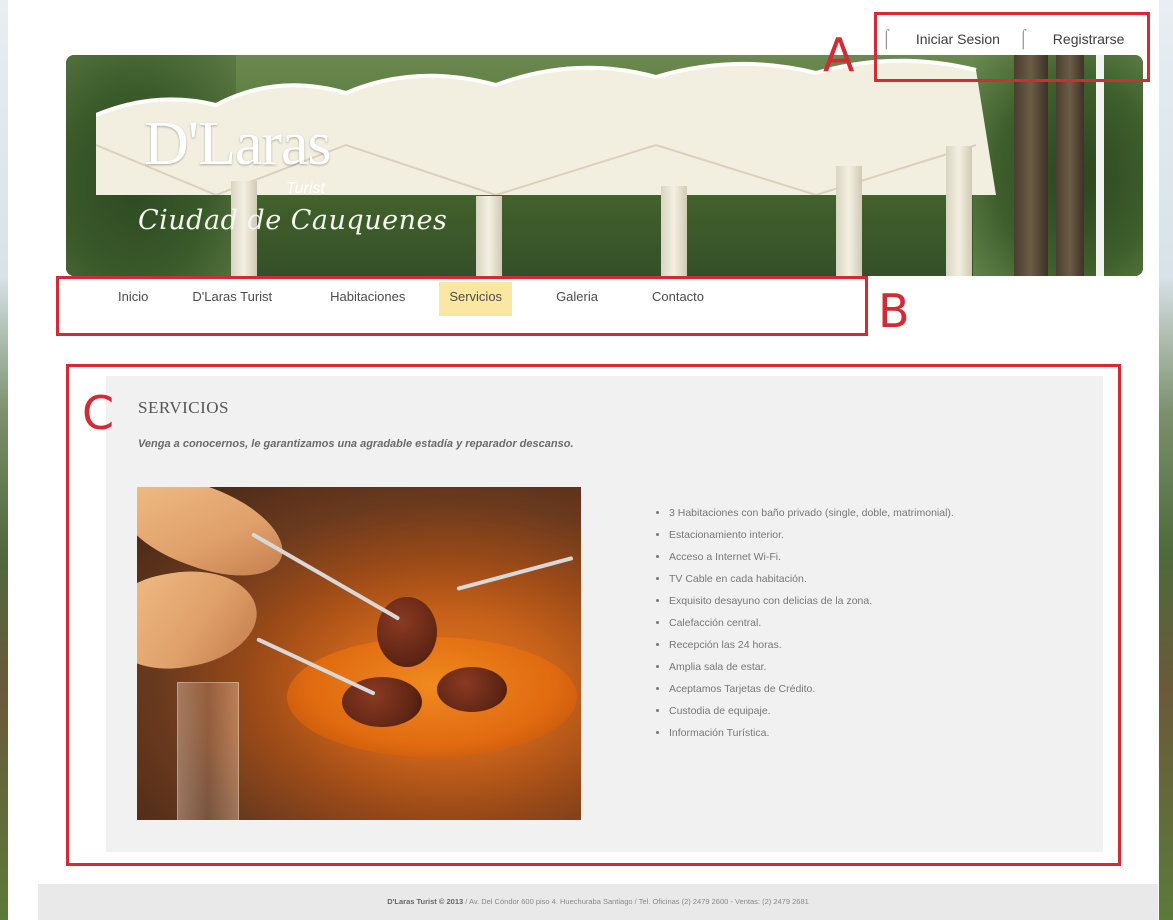 The image size is (1173, 920). Describe the element at coordinates (425, 901) in the screenshot. I see `footer-brand: D'Laras Turist © 2013` at that location.